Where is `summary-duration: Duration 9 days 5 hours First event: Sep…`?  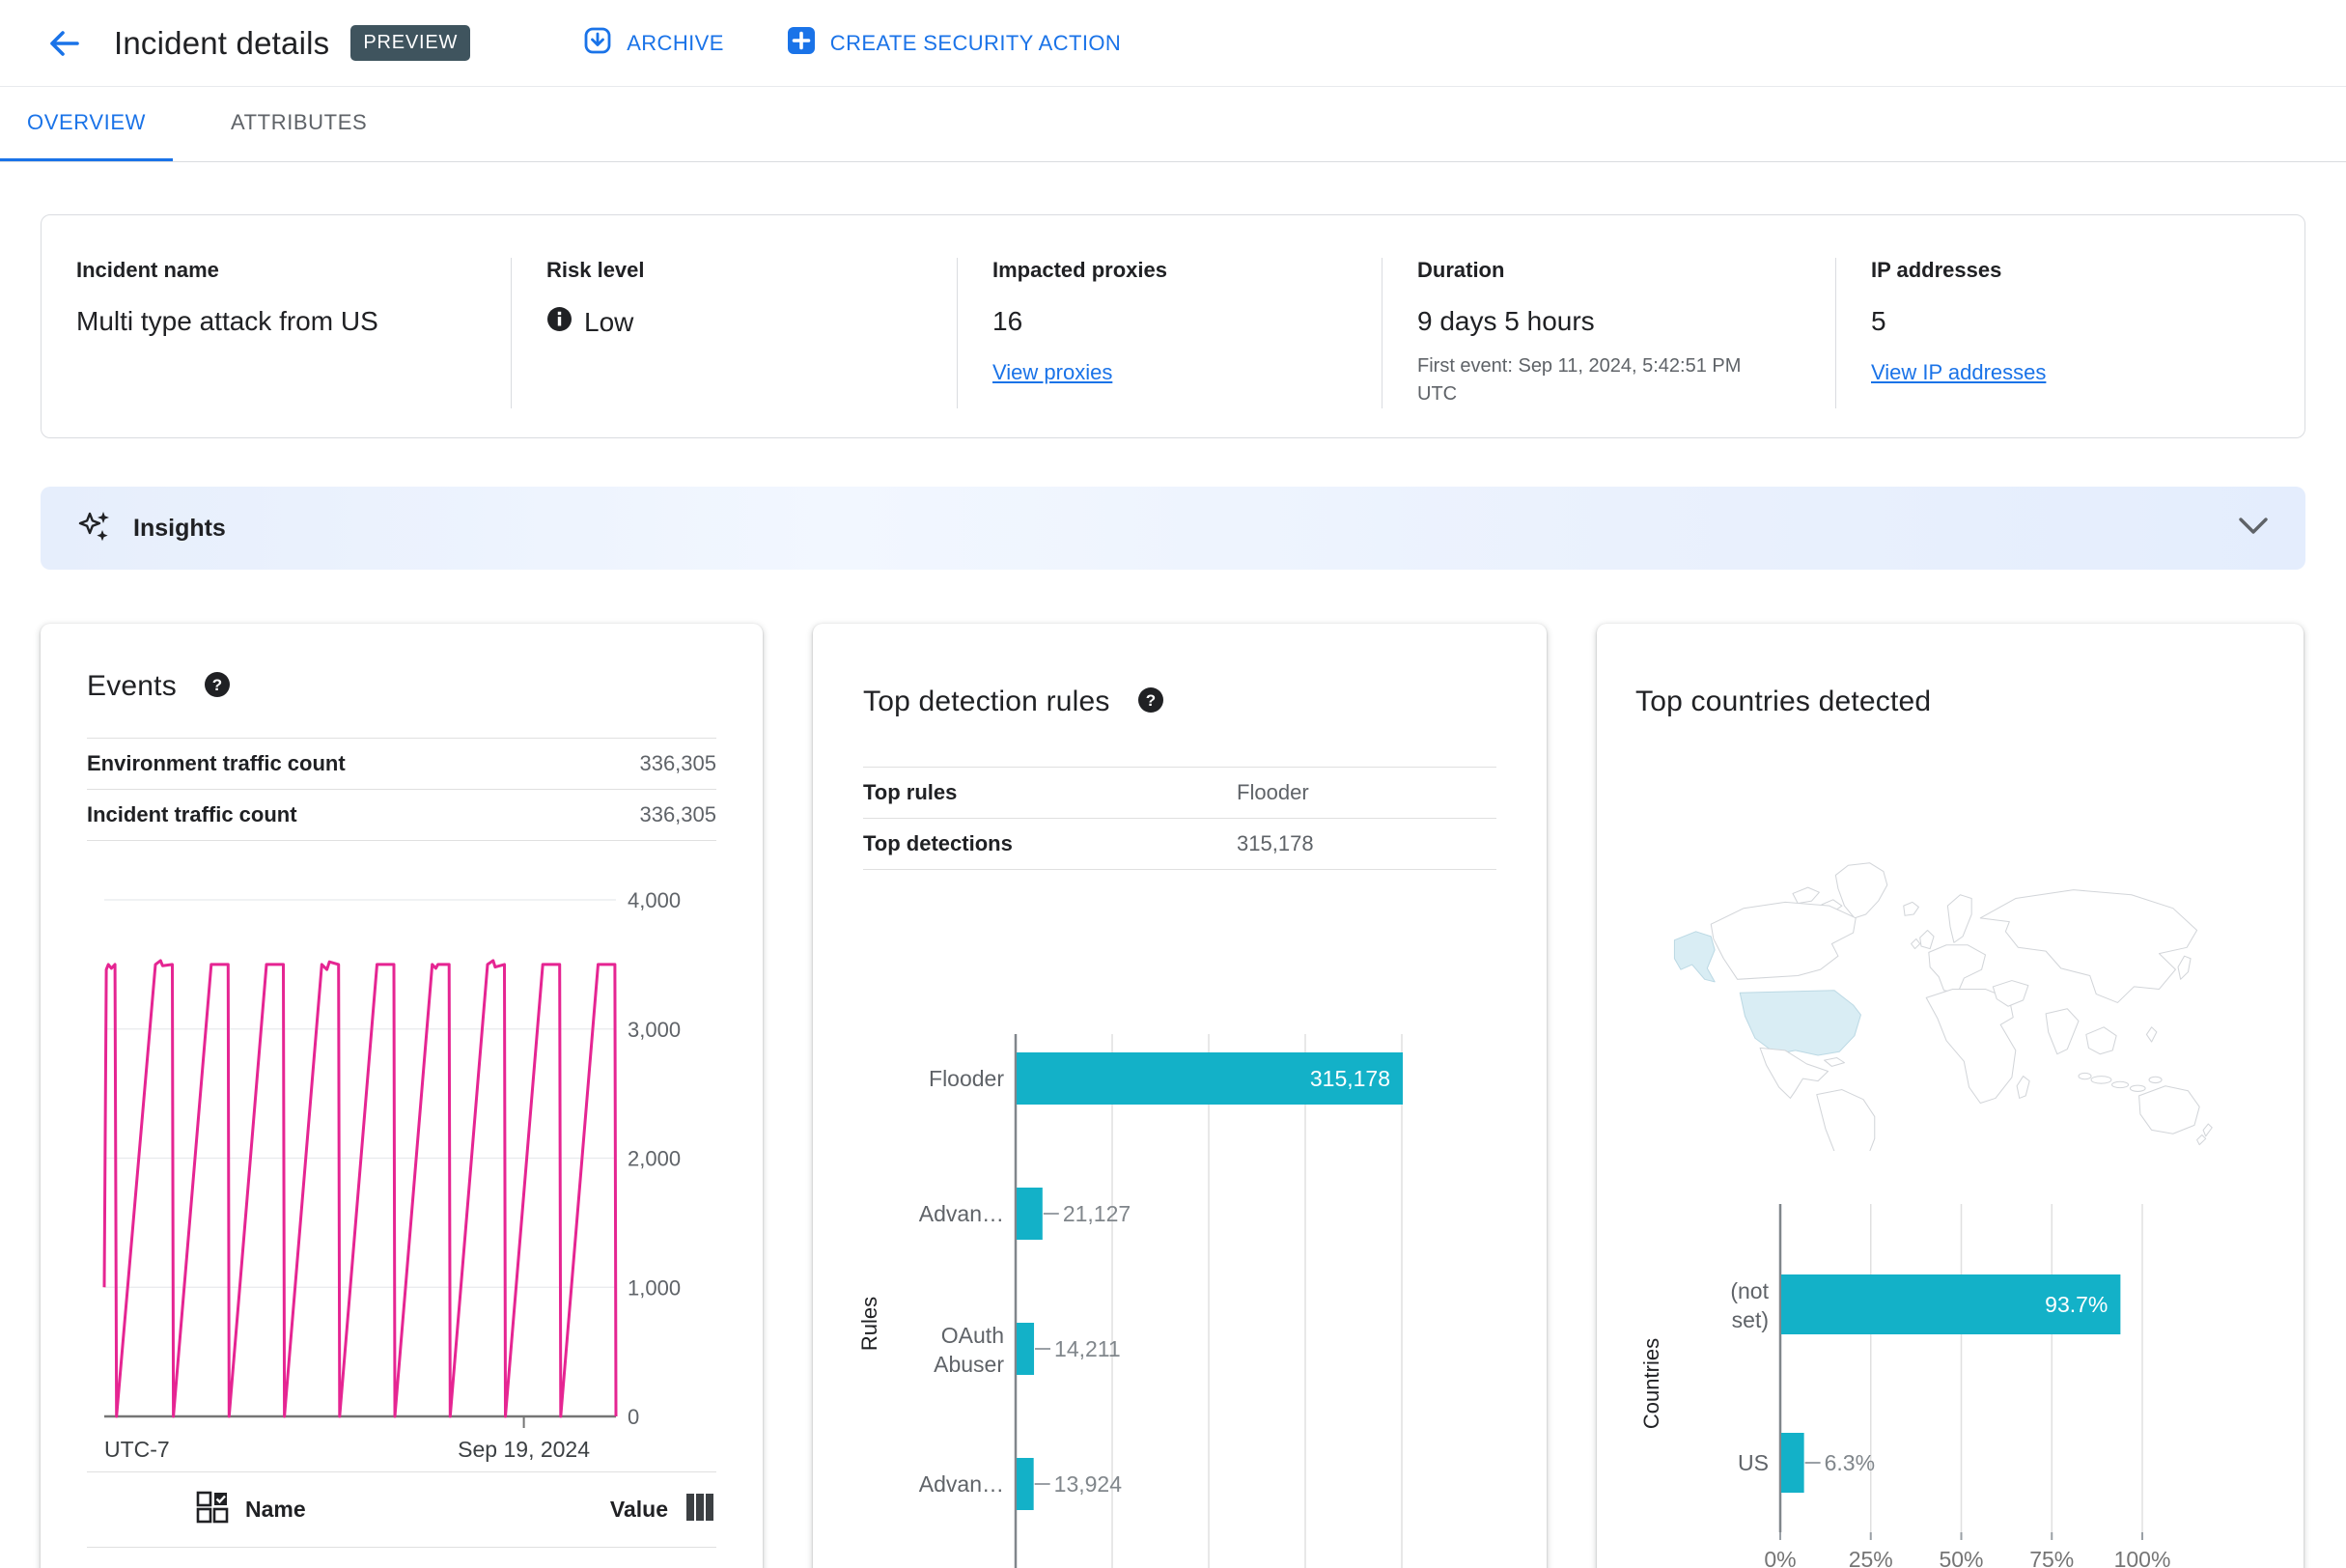 summary-duration: Duration 9 days 5 hours First event: Sep… is located at coordinates (1608, 333).